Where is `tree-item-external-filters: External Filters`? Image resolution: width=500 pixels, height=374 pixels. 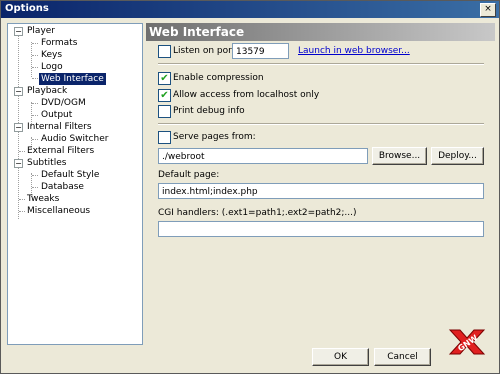
tree-item-external-filters: External Filters is located at coordinates (60, 151).